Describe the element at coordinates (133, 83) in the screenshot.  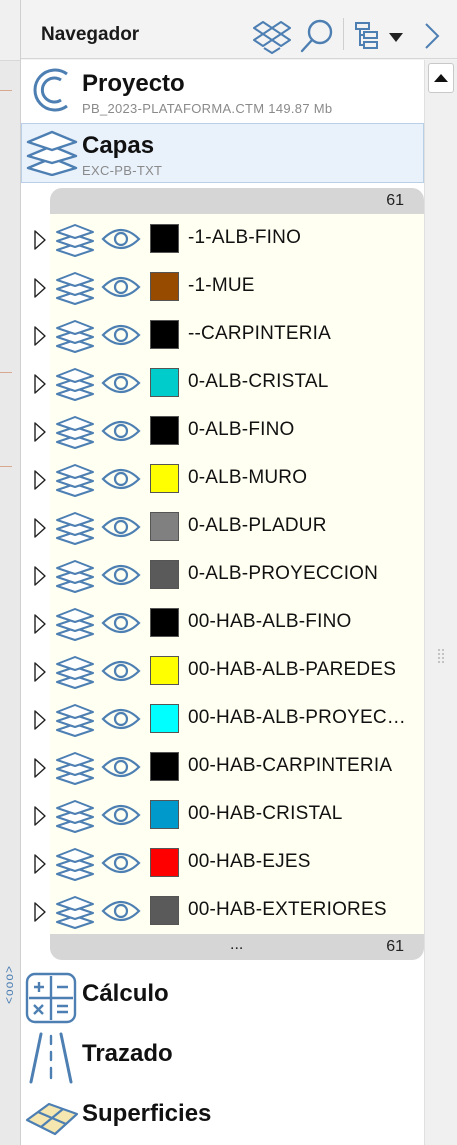
I see `section-title: Proyecto` at that location.